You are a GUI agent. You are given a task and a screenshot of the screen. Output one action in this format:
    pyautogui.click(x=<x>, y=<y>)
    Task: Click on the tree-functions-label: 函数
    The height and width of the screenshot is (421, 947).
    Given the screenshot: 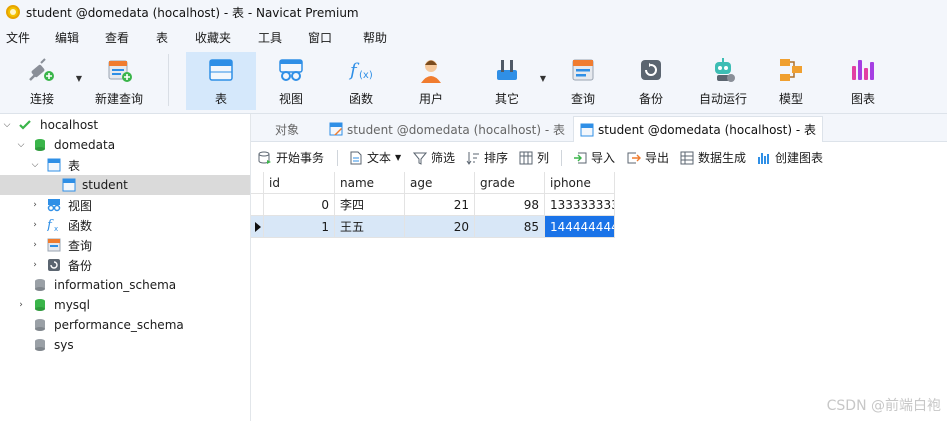 What is the action you would take?
    pyautogui.click(x=80, y=225)
    